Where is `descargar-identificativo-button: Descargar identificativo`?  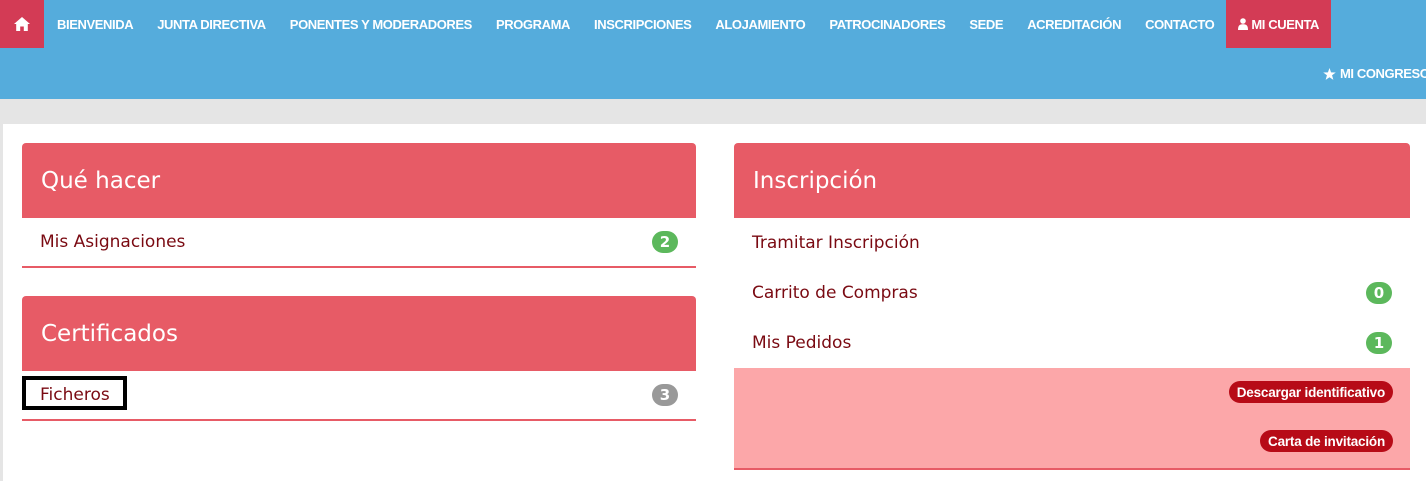 descargar-identificativo-button: Descargar identificativo is located at coordinates (1310, 392).